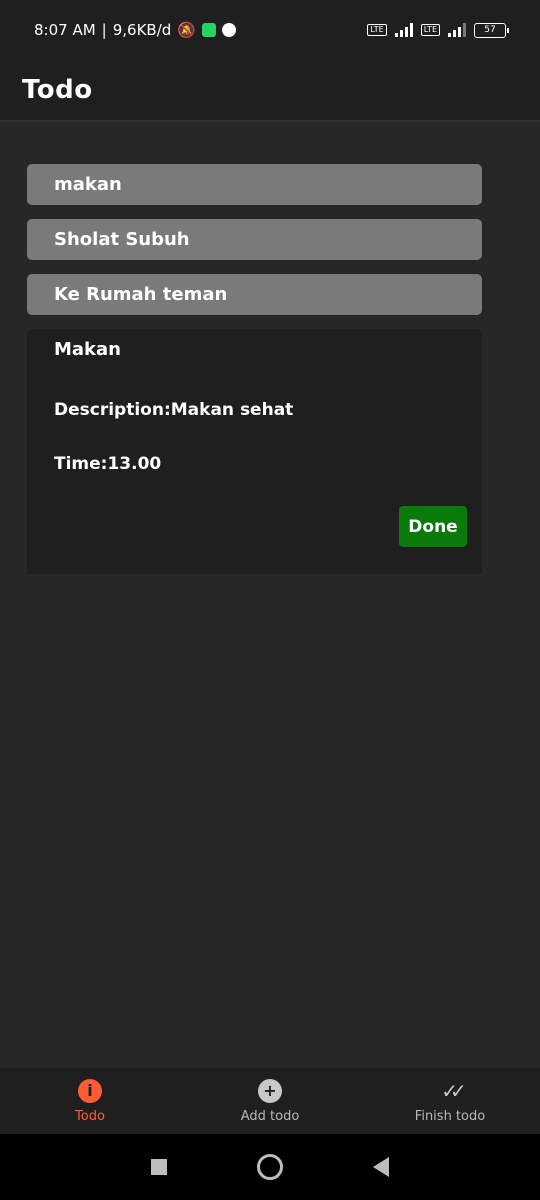 This screenshot has width=540, height=1200. What do you see at coordinates (90, 1116) in the screenshot?
I see `nav-todo-label: Todo` at bounding box center [90, 1116].